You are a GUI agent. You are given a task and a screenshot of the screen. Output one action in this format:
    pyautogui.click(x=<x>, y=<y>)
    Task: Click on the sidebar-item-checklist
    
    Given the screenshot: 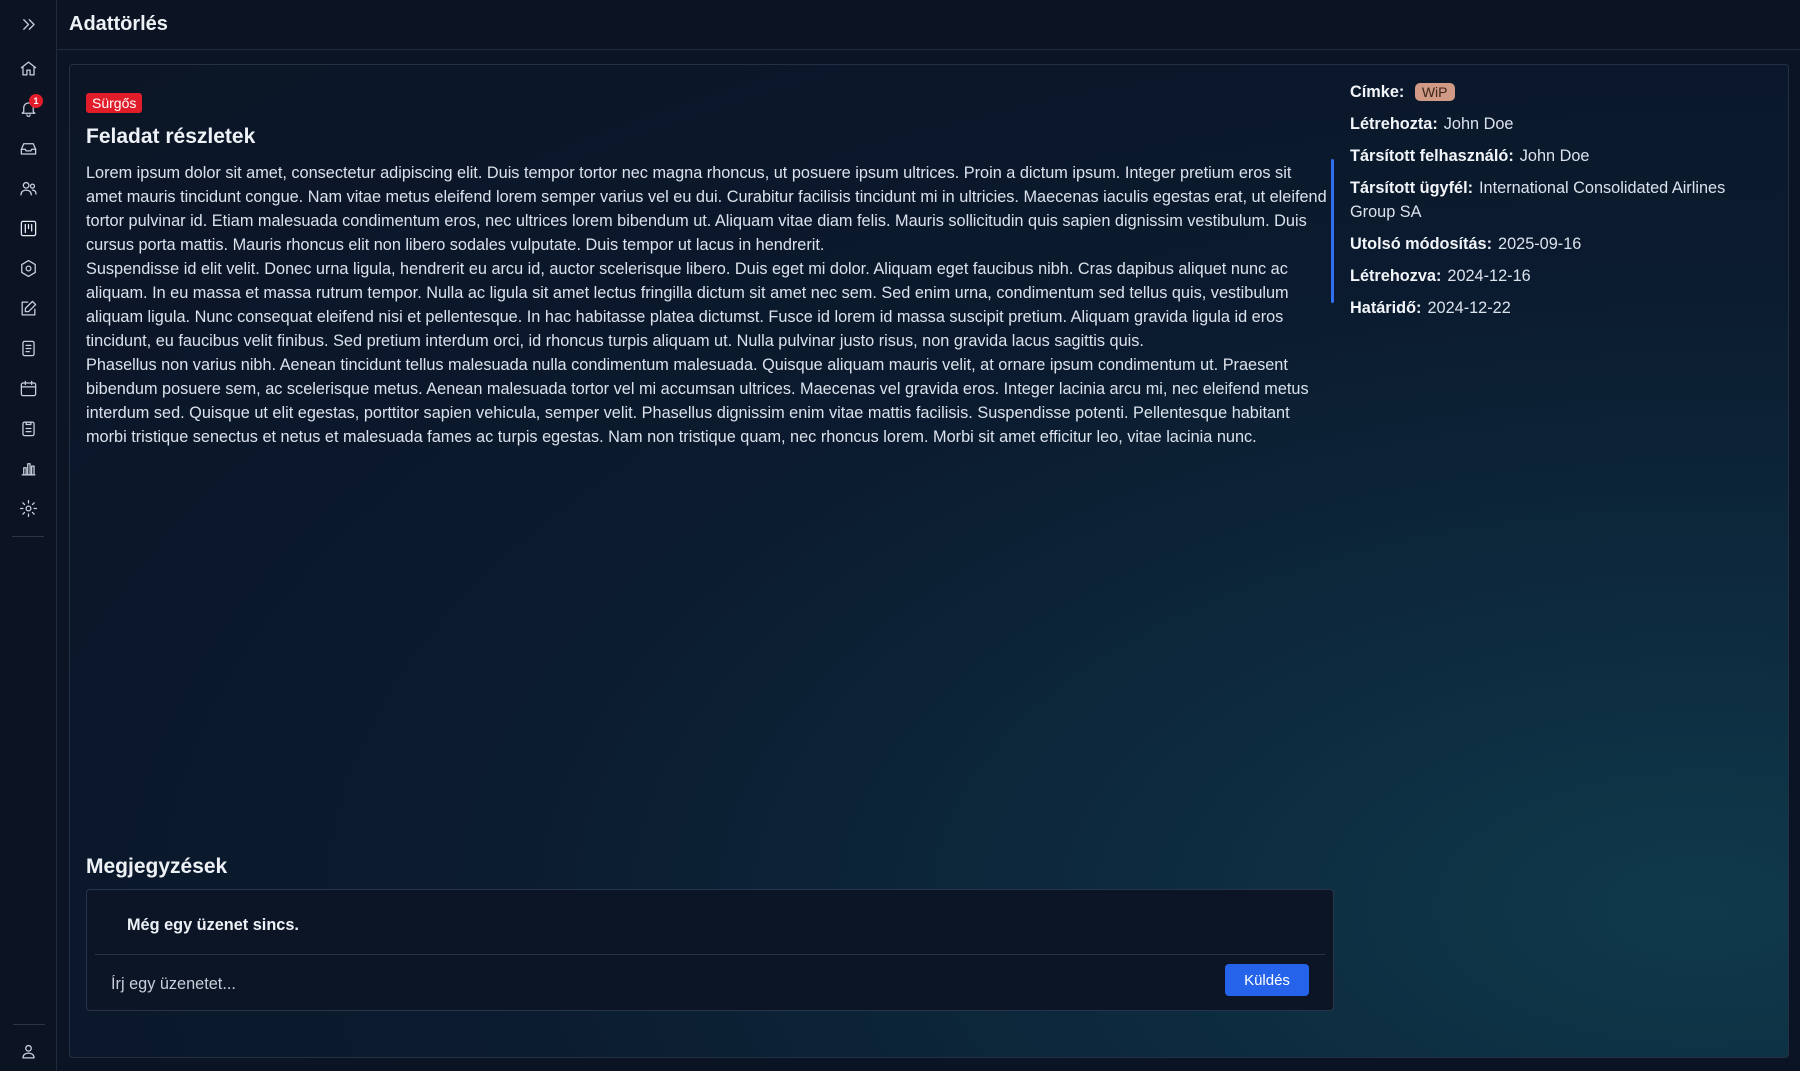 What is the action you would take?
    pyautogui.click(x=28, y=428)
    